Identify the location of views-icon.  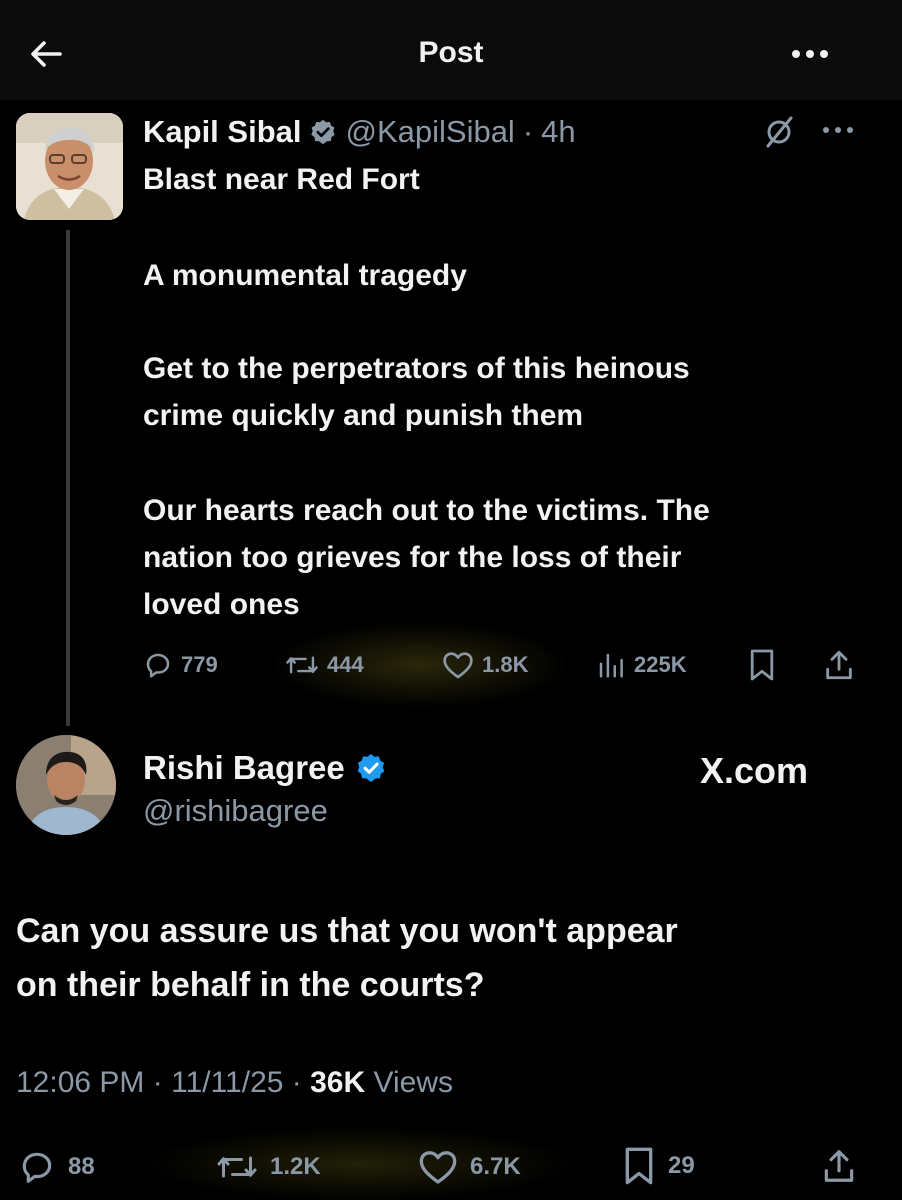
(611, 665).